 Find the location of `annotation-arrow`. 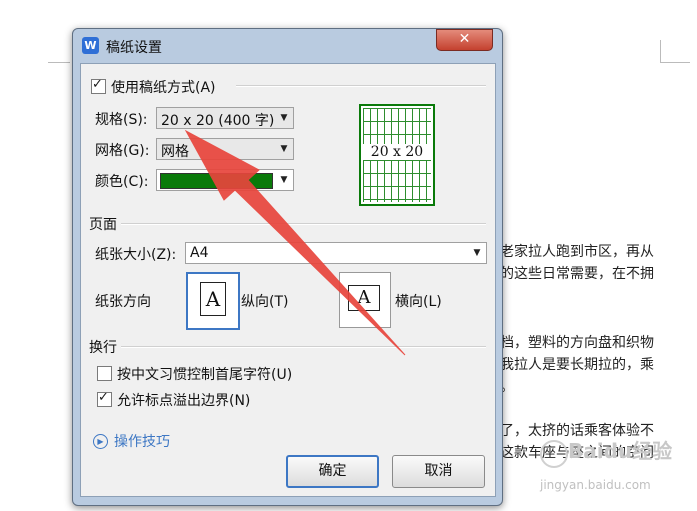

annotation-arrow is located at coordinates (295, 242).